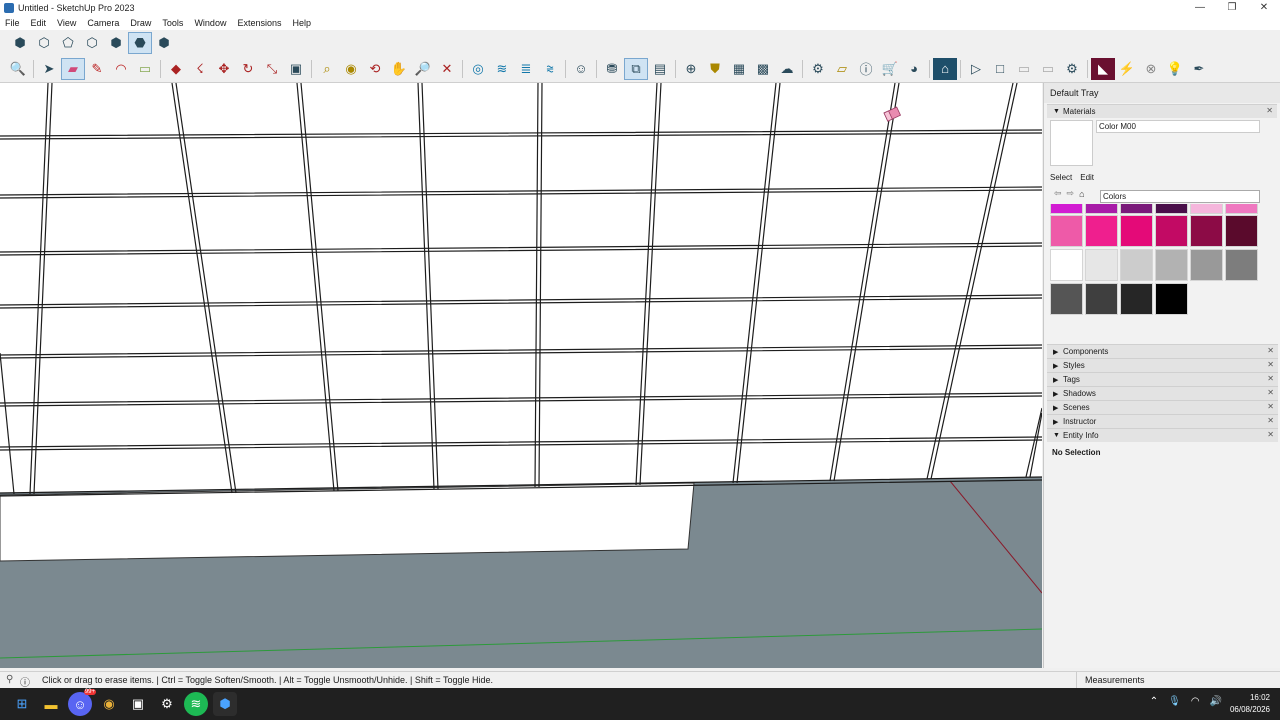 Image resolution: width=1280 pixels, height=720 pixels. What do you see at coordinates (691, 69) in the screenshot?
I see `add-location-icon: ⊕` at bounding box center [691, 69].